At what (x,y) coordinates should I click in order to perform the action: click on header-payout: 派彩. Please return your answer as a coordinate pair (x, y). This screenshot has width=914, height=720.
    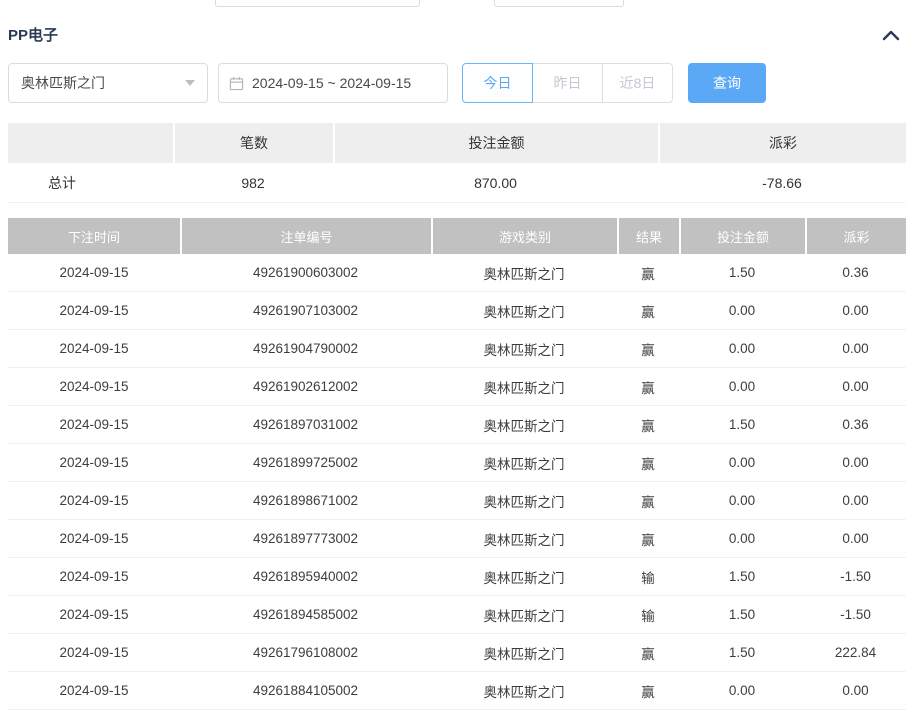
    Looking at the image, I should click on (855, 236).